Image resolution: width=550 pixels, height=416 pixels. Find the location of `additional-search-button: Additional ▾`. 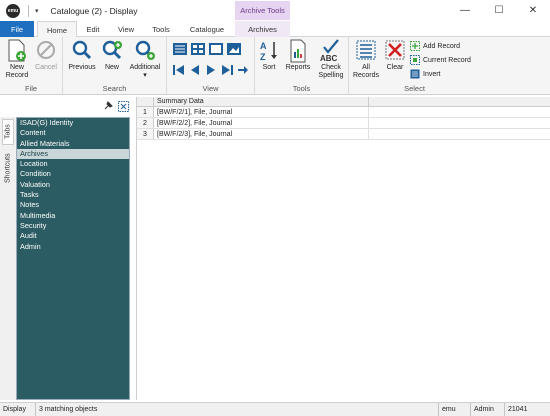

additional-search-button: Additional ▾ is located at coordinates (145, 59).